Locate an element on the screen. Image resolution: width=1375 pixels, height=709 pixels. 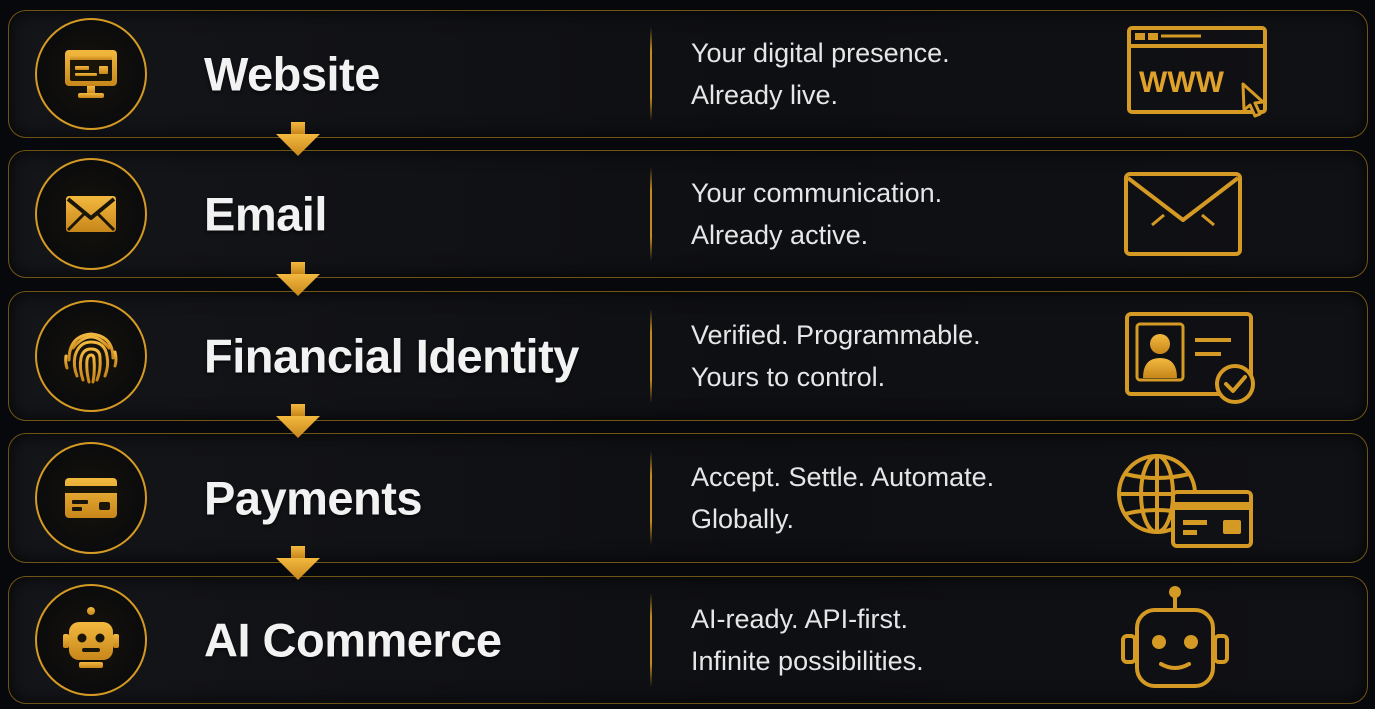
www-label: WWW is located at coordinates (1182, 82).